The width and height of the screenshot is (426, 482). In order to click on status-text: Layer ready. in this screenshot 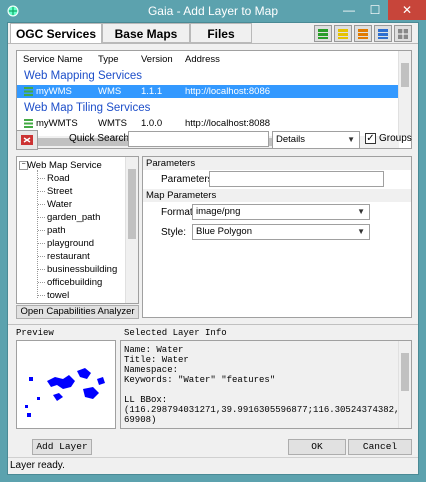, I will do `click(37, 465)`.